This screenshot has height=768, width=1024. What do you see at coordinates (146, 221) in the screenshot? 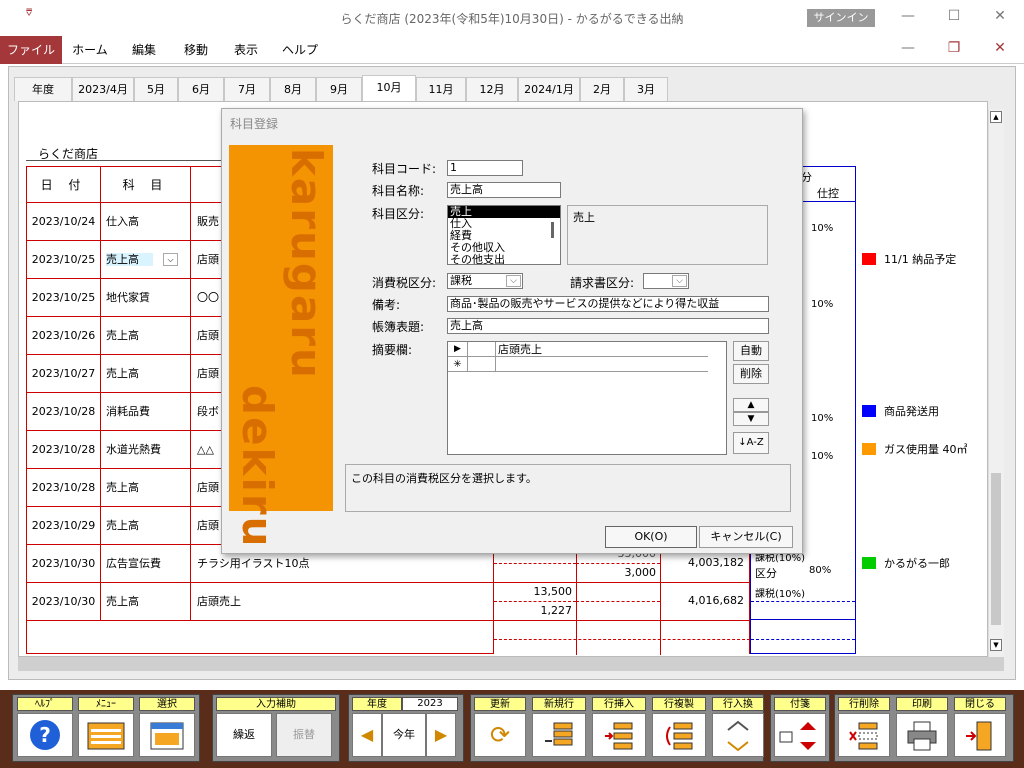
I see `cell-item: 仕入高` at bounding box center [146, 221].